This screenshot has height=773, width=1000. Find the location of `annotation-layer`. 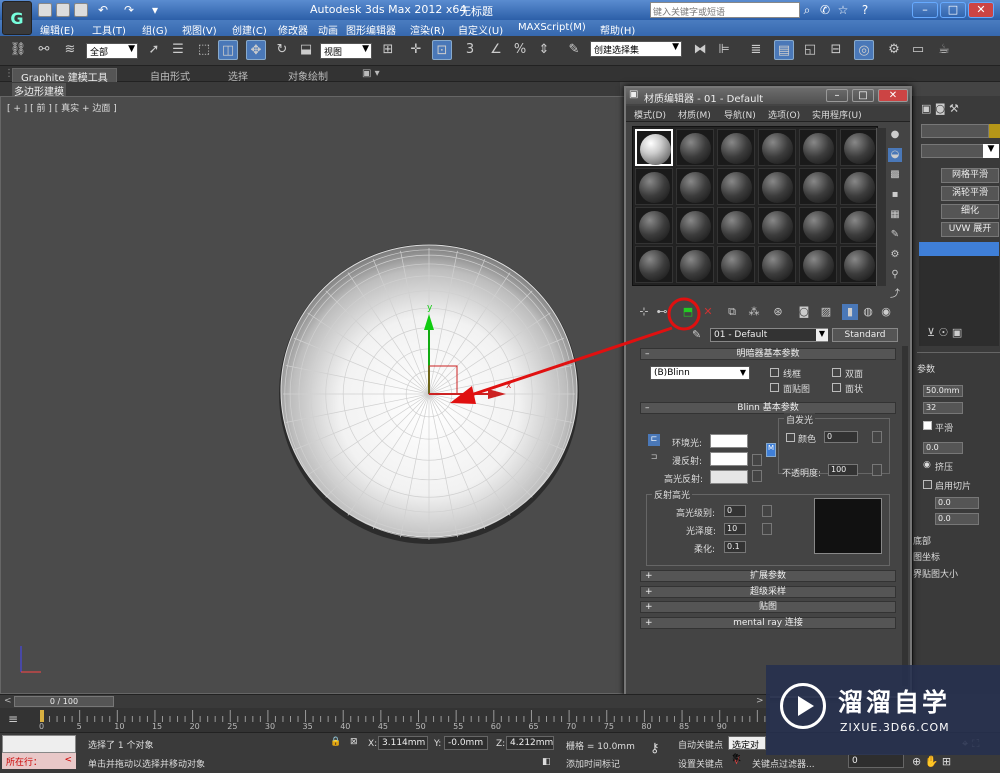

annotation-layer is located at coordinates (575, 350).